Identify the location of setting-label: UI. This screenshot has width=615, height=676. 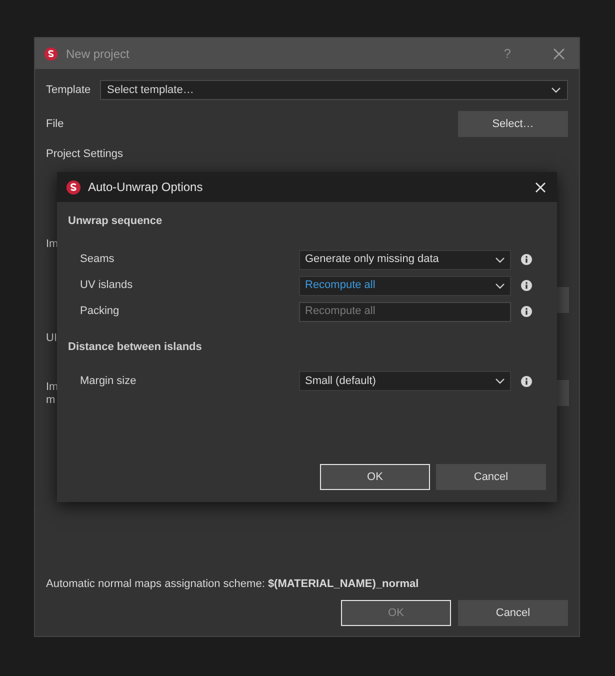
(51, 338).